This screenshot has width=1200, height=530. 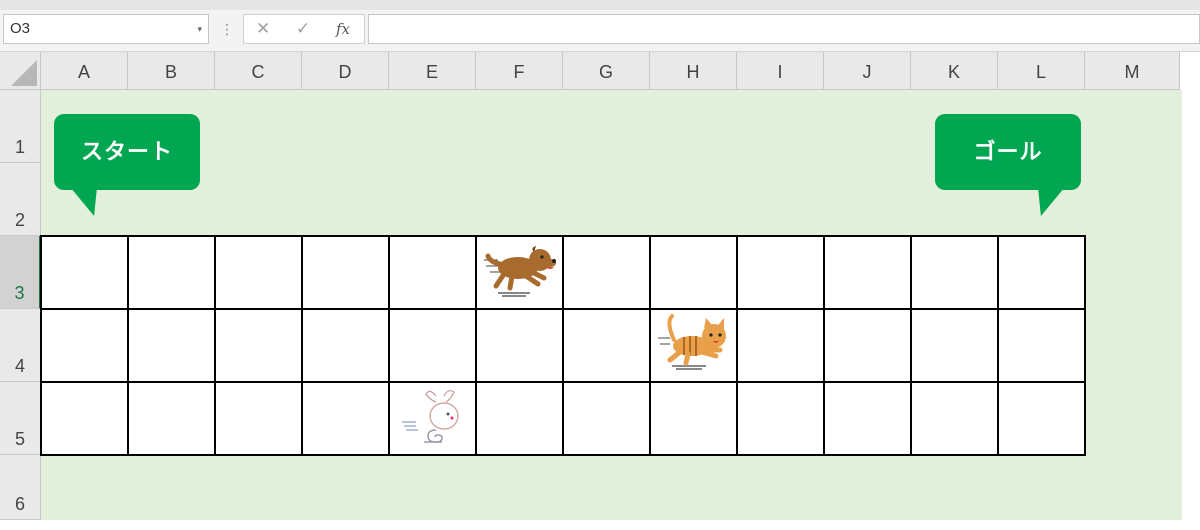 I want to click on race-cell-c4, so click(x=258, y=345).